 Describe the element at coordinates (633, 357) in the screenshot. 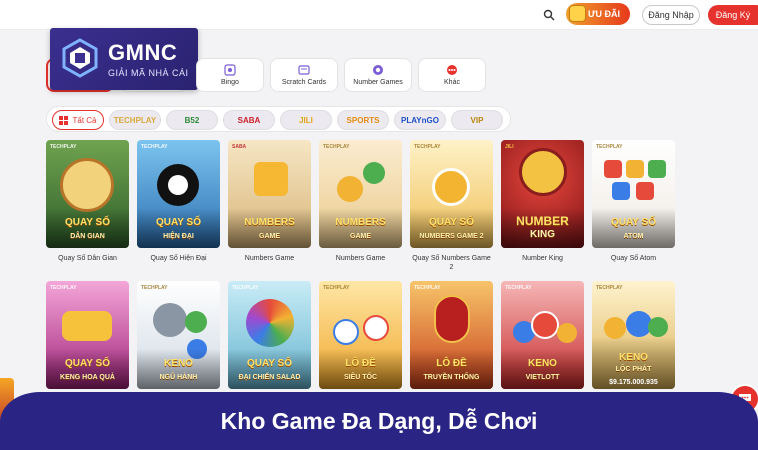

I see `game-title-line1: KENO` at that location.